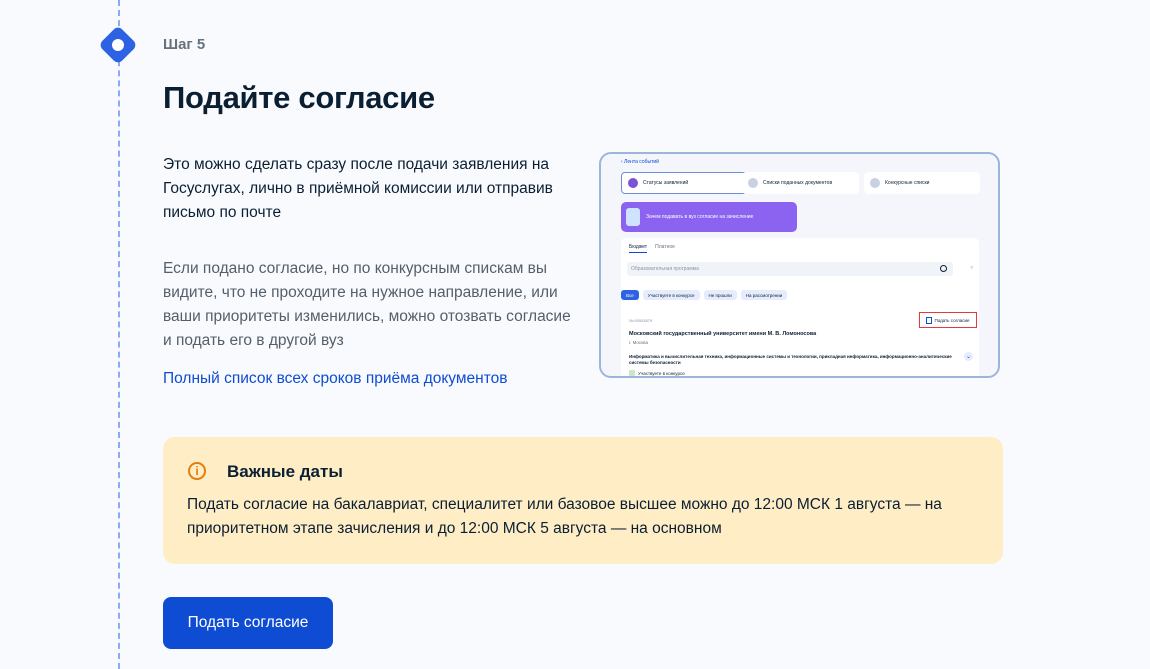 This screenshot has width=1150, height=669. I want to click on preview-status: Участвуете в конкурсе, so click(657, 373).